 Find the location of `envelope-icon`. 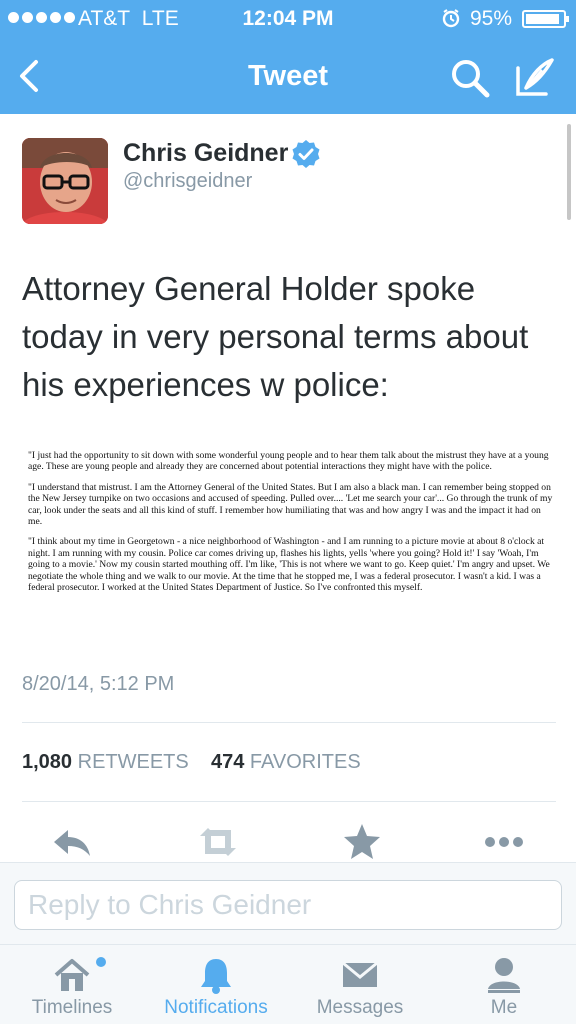

envelope-icon is located at coordinates (360, 974).